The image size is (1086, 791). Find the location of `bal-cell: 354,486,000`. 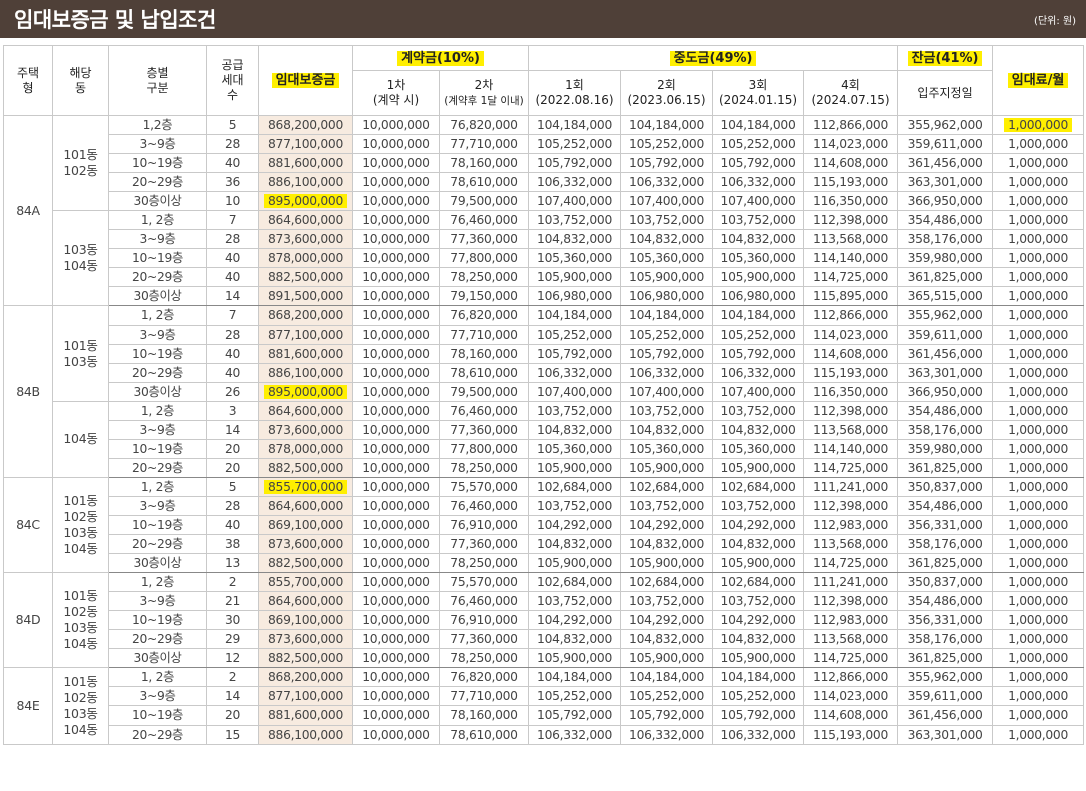

bal-cell: 354,486,000 is located at coordinates (945, 601).